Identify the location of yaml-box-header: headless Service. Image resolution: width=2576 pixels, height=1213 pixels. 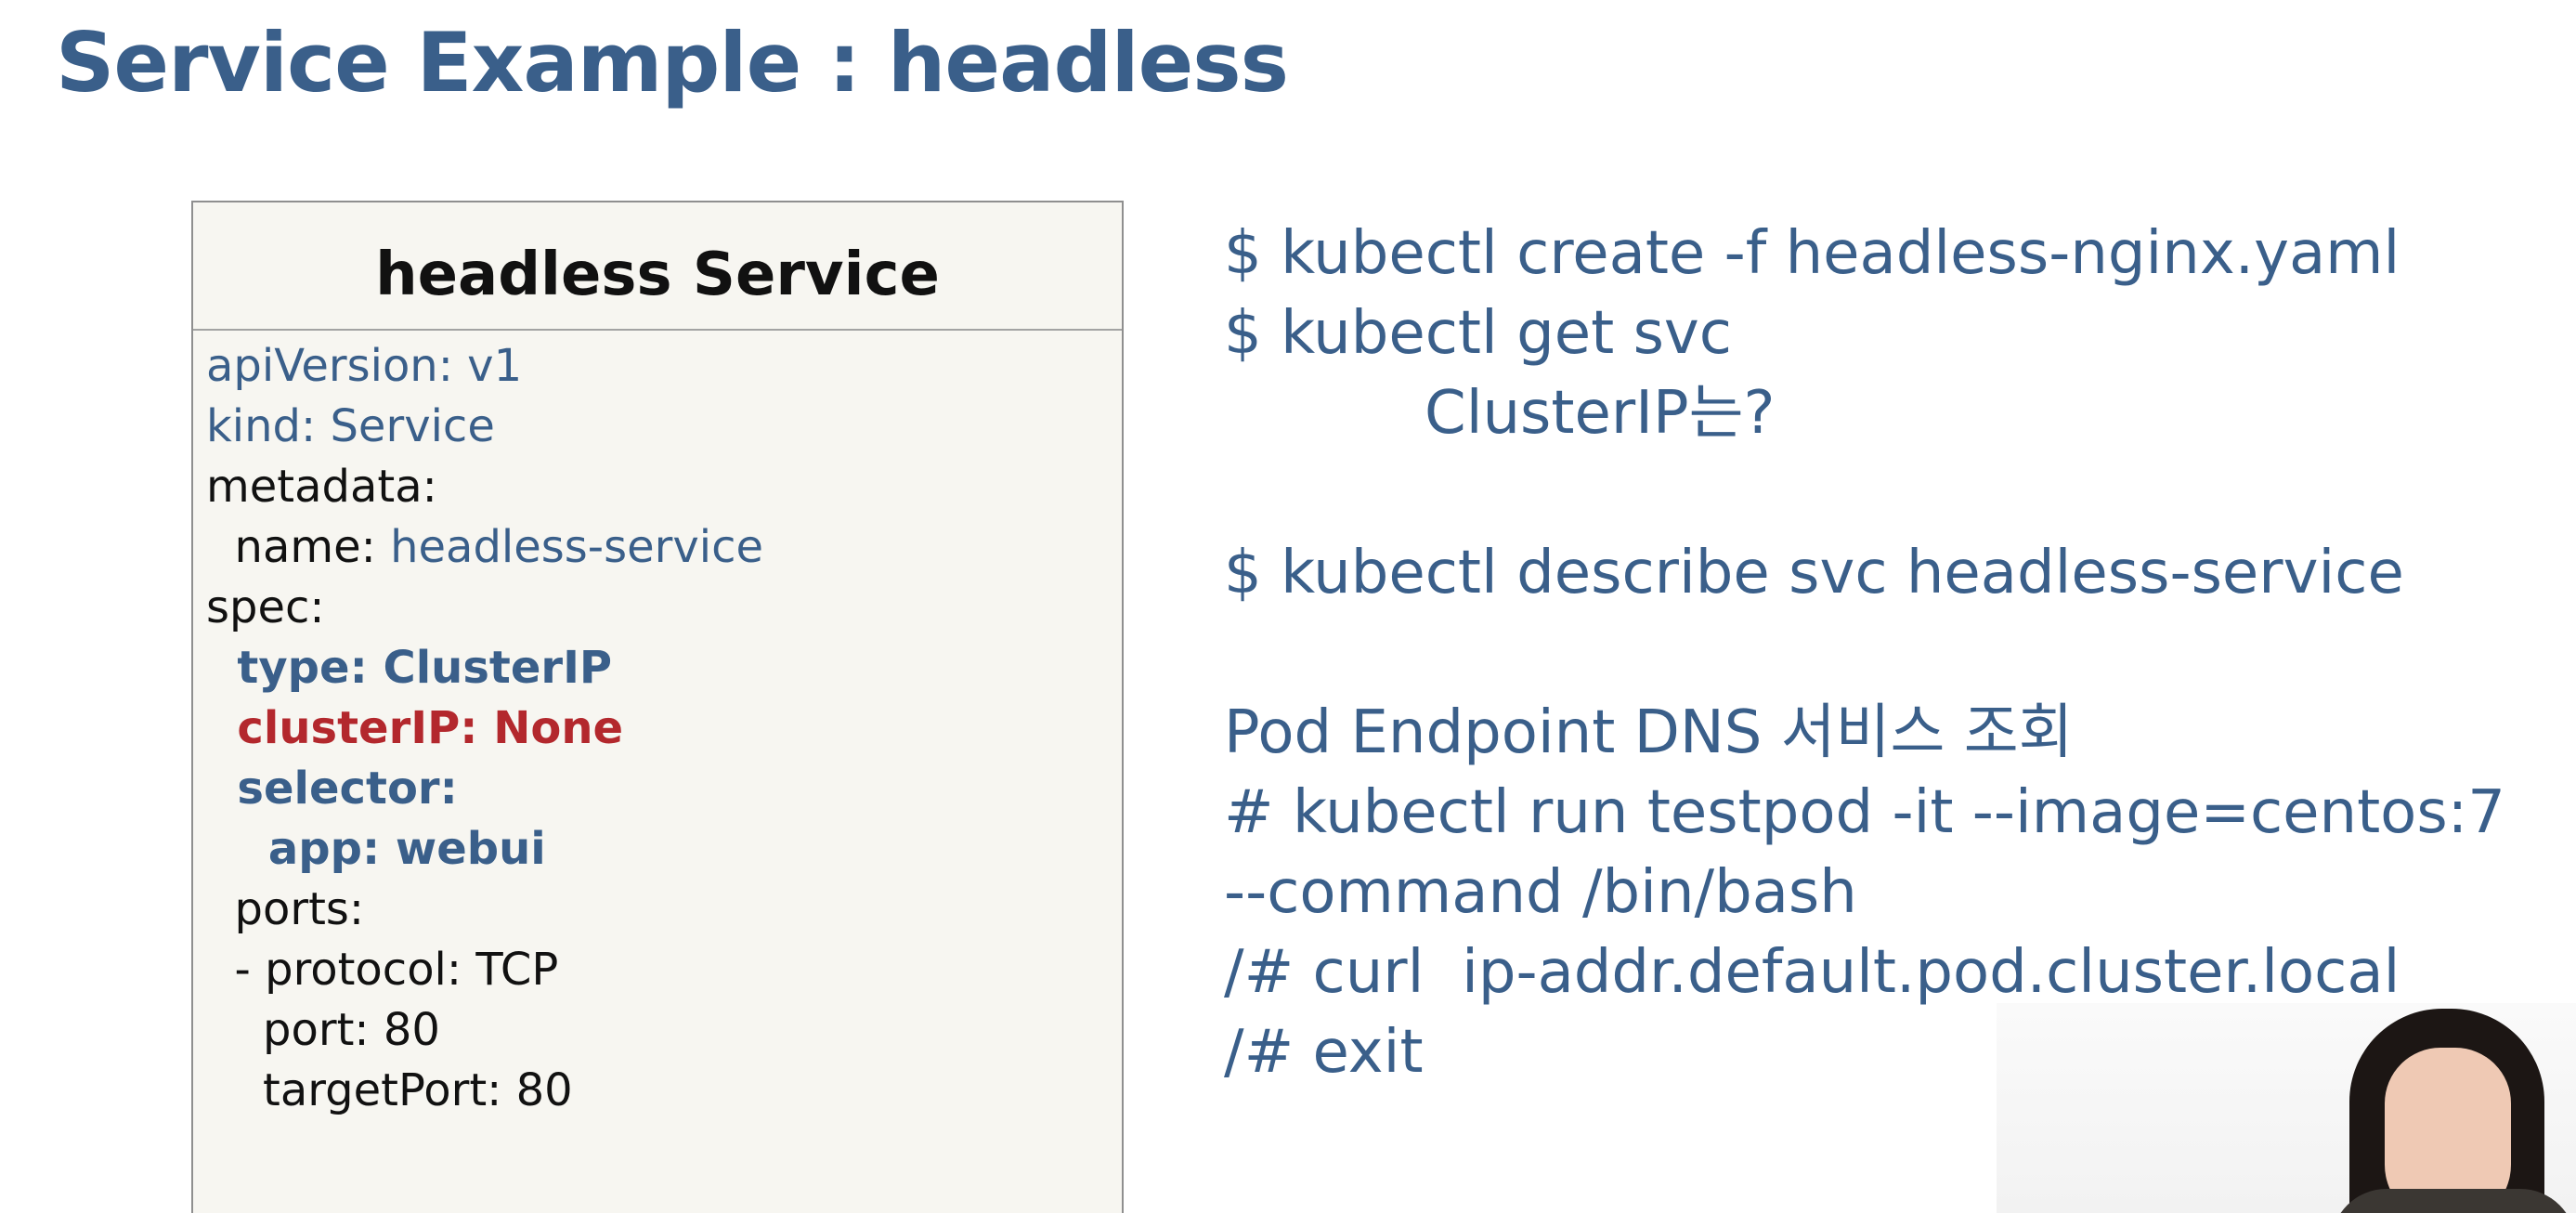
(657, 266).